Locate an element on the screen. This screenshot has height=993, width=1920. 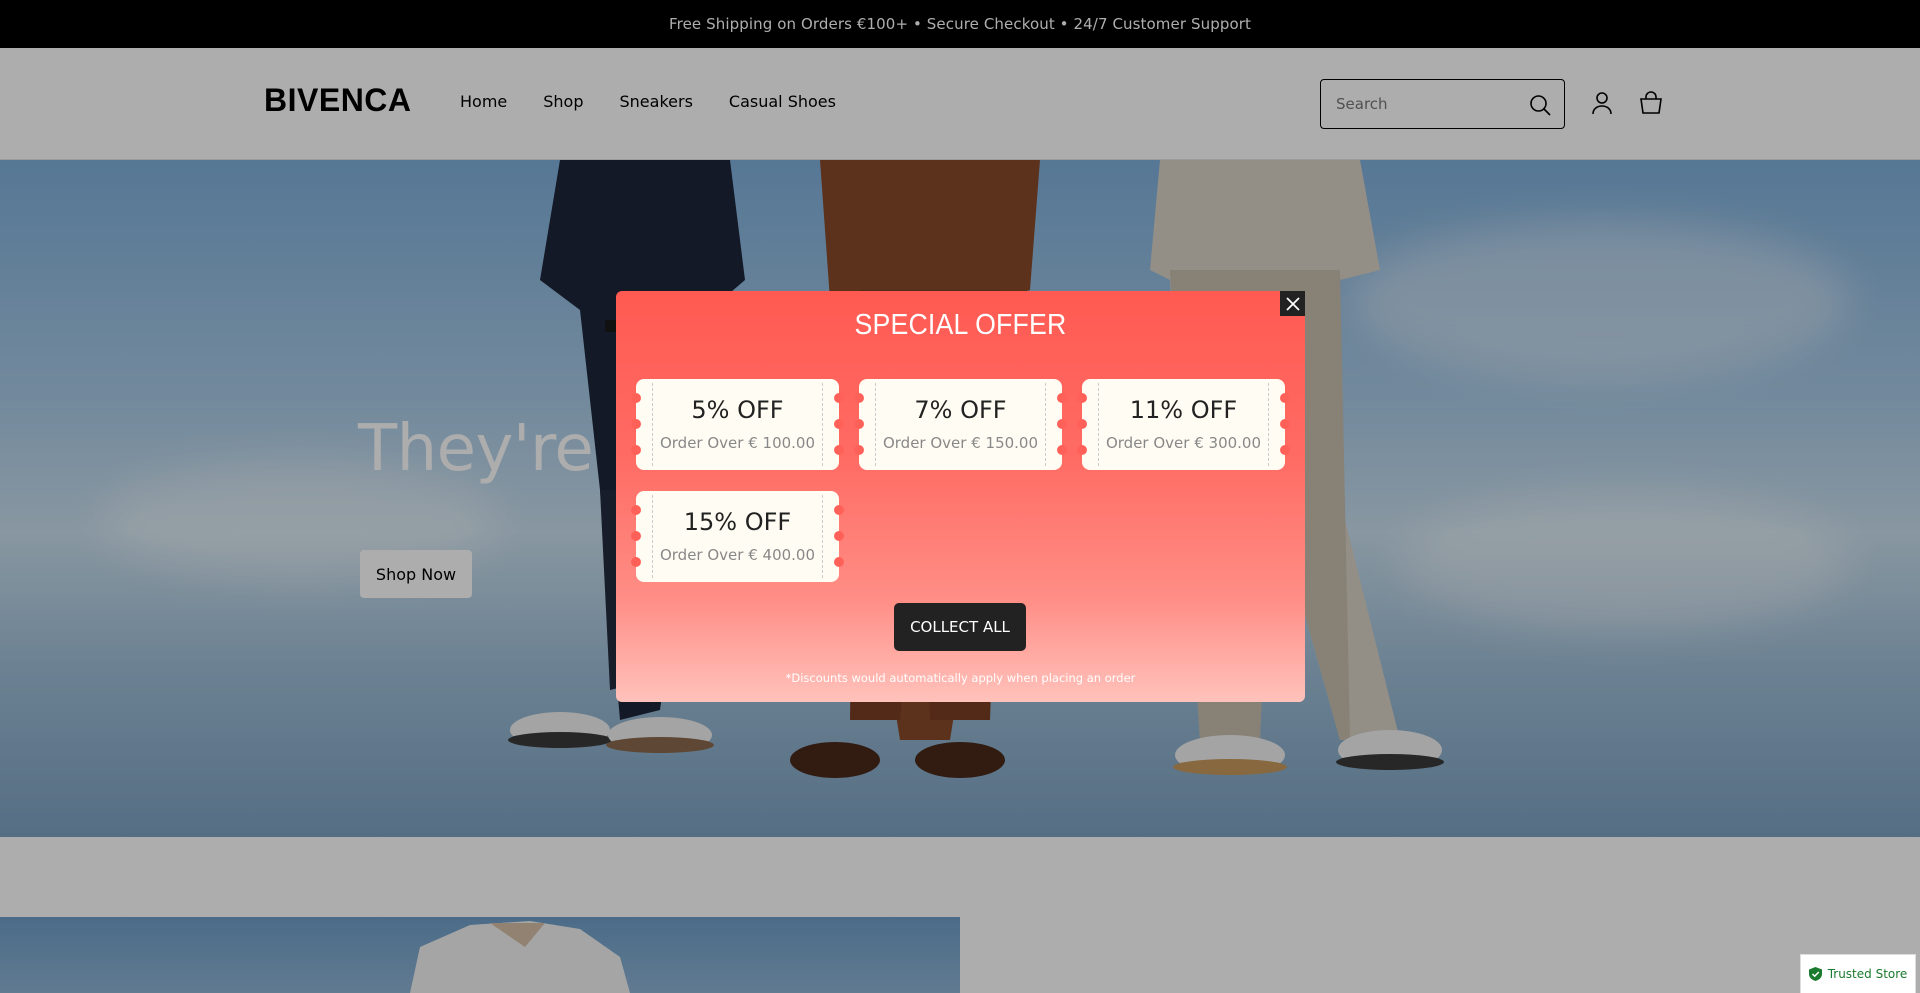
shield-check-icon is located at coordinates (1815, 974).